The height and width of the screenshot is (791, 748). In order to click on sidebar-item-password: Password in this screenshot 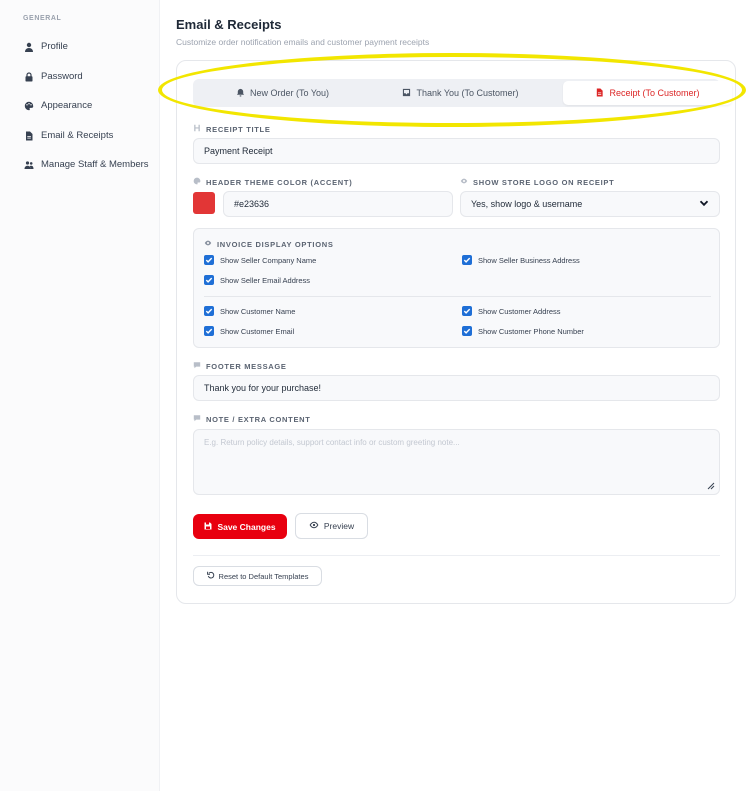, I will do `click(53, 76)`.